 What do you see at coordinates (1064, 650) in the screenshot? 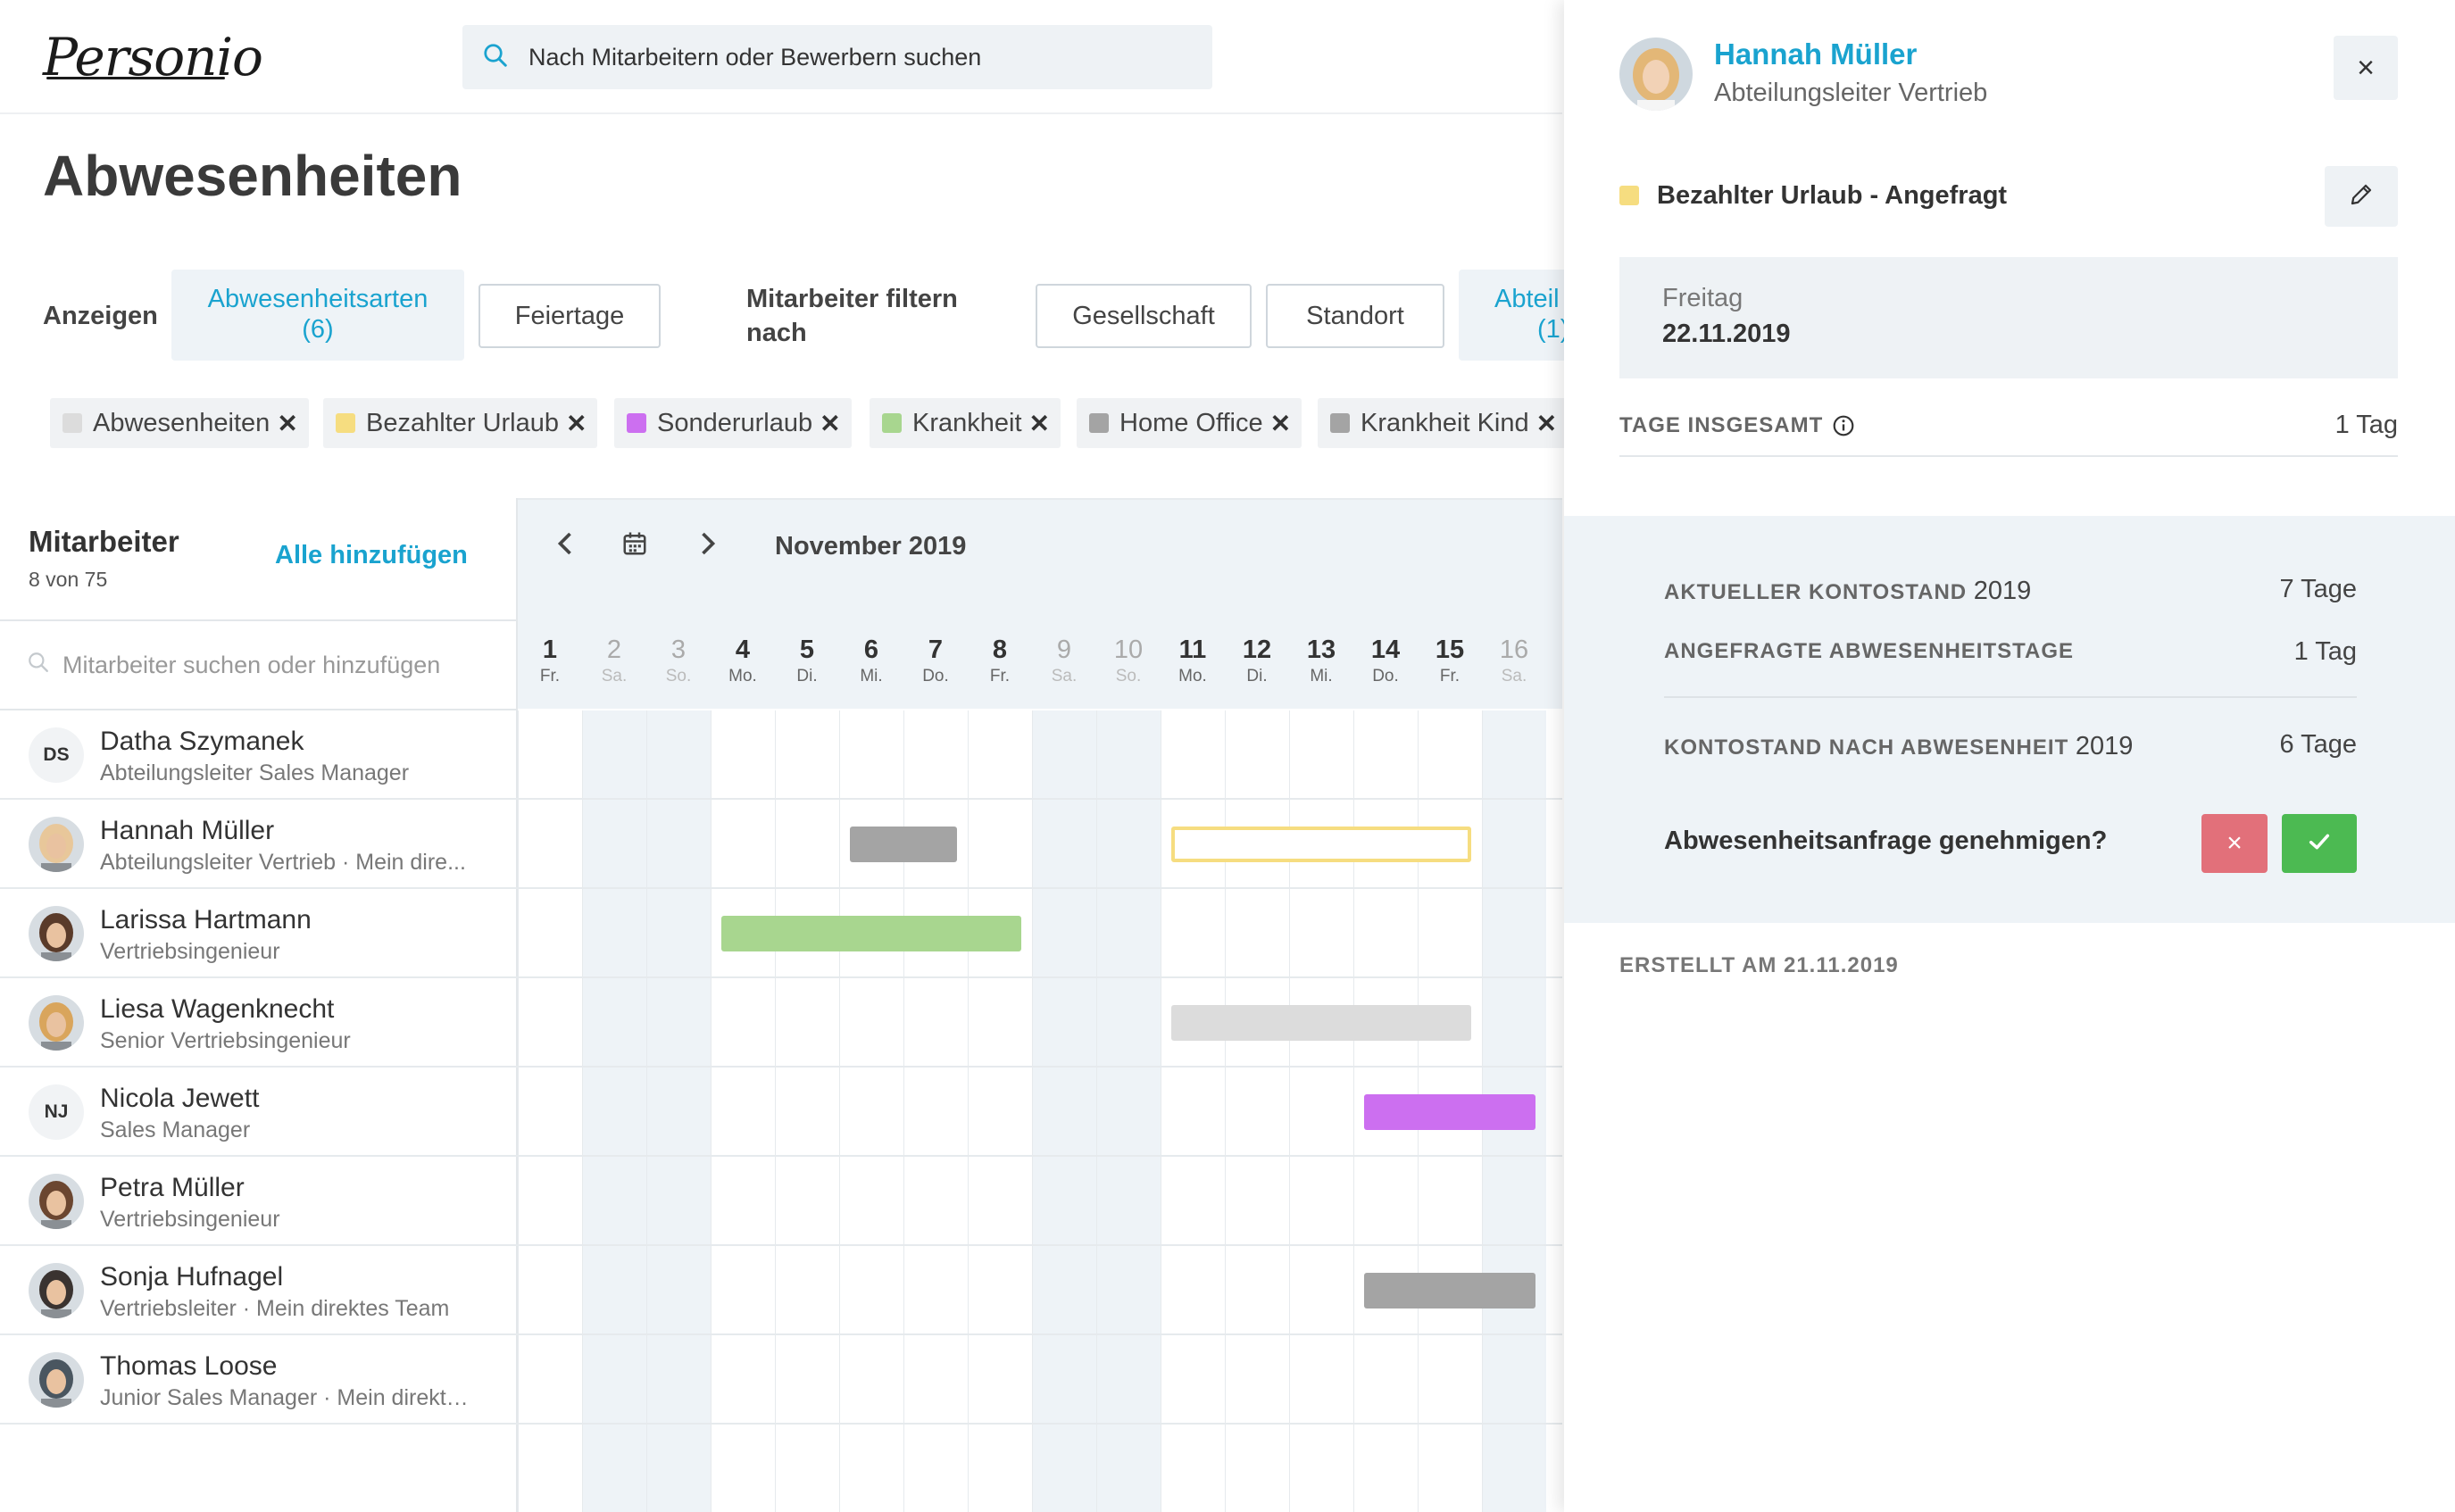
I see `day-number: 9` at bounding box center [1064, 650].